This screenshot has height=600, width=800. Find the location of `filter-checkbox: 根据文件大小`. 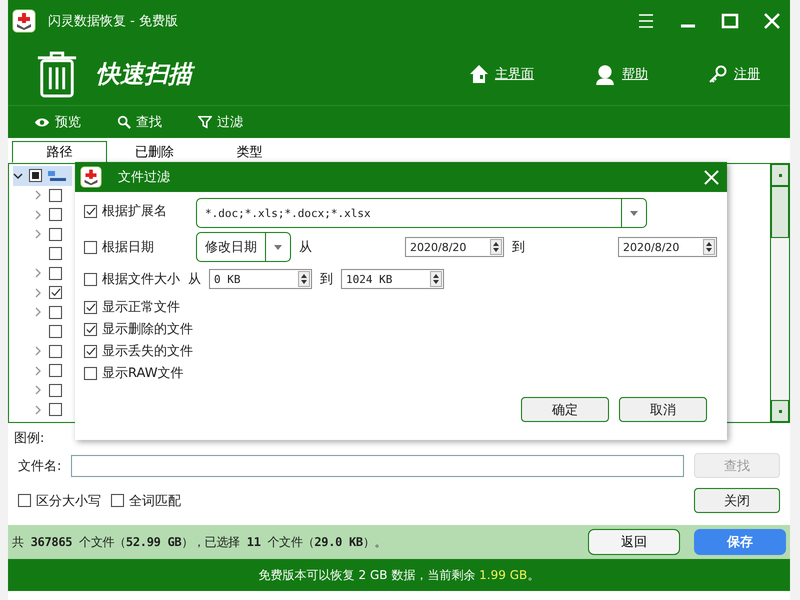

filter-checkbox: 根据文件大小 is located at coordinates (136, 279).